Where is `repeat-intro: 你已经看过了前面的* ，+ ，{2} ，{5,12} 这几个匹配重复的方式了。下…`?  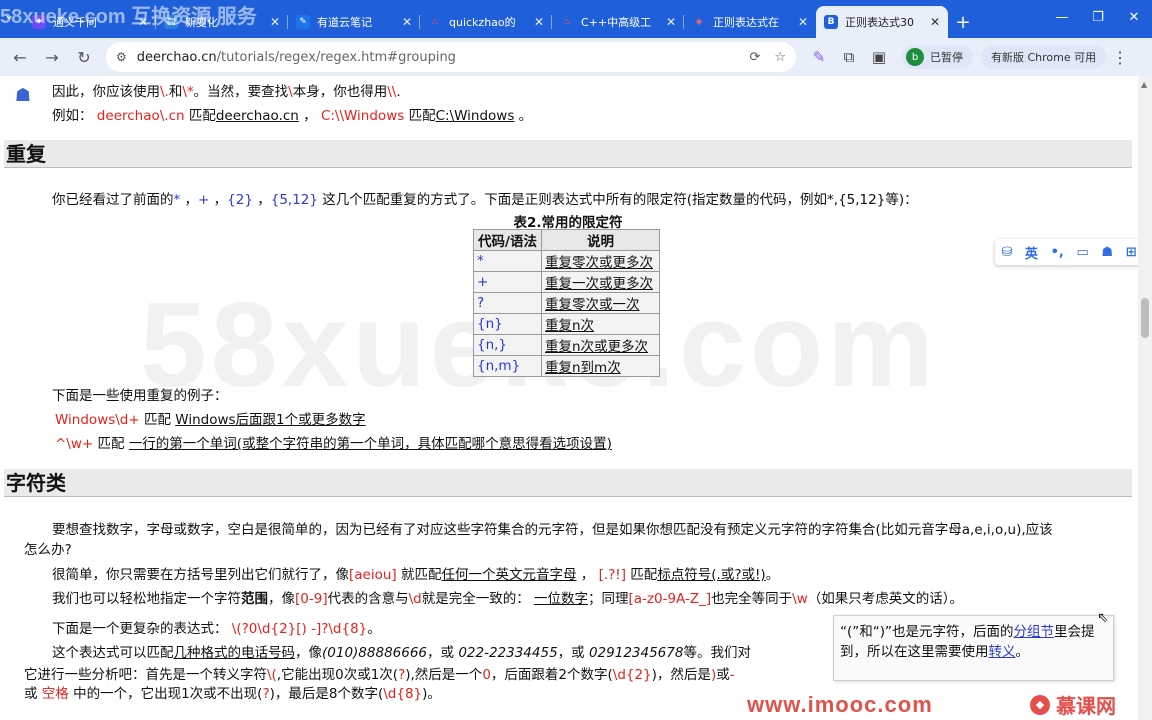 repeat-intro: 你已经看过了前面的* ，+ ，{2} ，{5,12} 这几个匹配重复的方式了。下… is located at coordinates (485, 200).